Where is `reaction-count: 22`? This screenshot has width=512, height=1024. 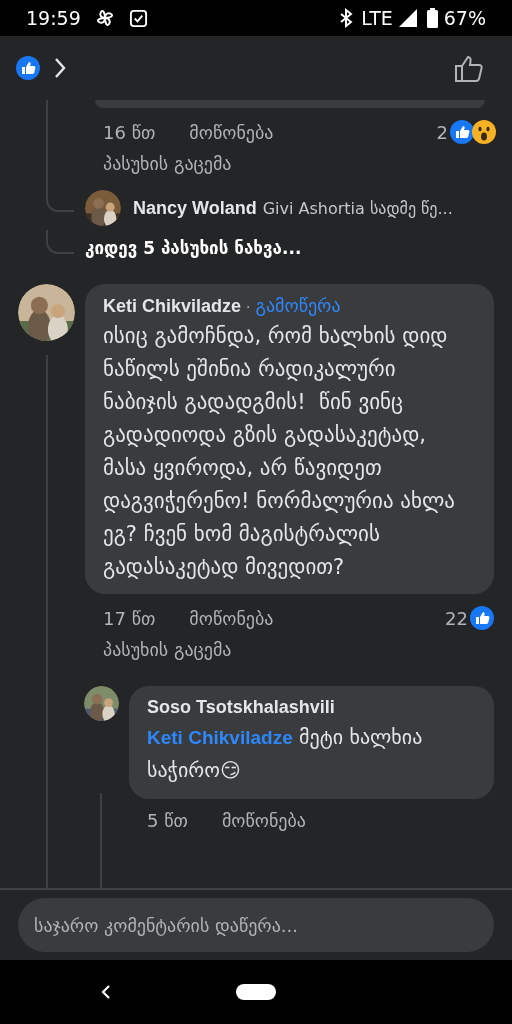
reaction-count: 22 is located at coordinates (456, 618).